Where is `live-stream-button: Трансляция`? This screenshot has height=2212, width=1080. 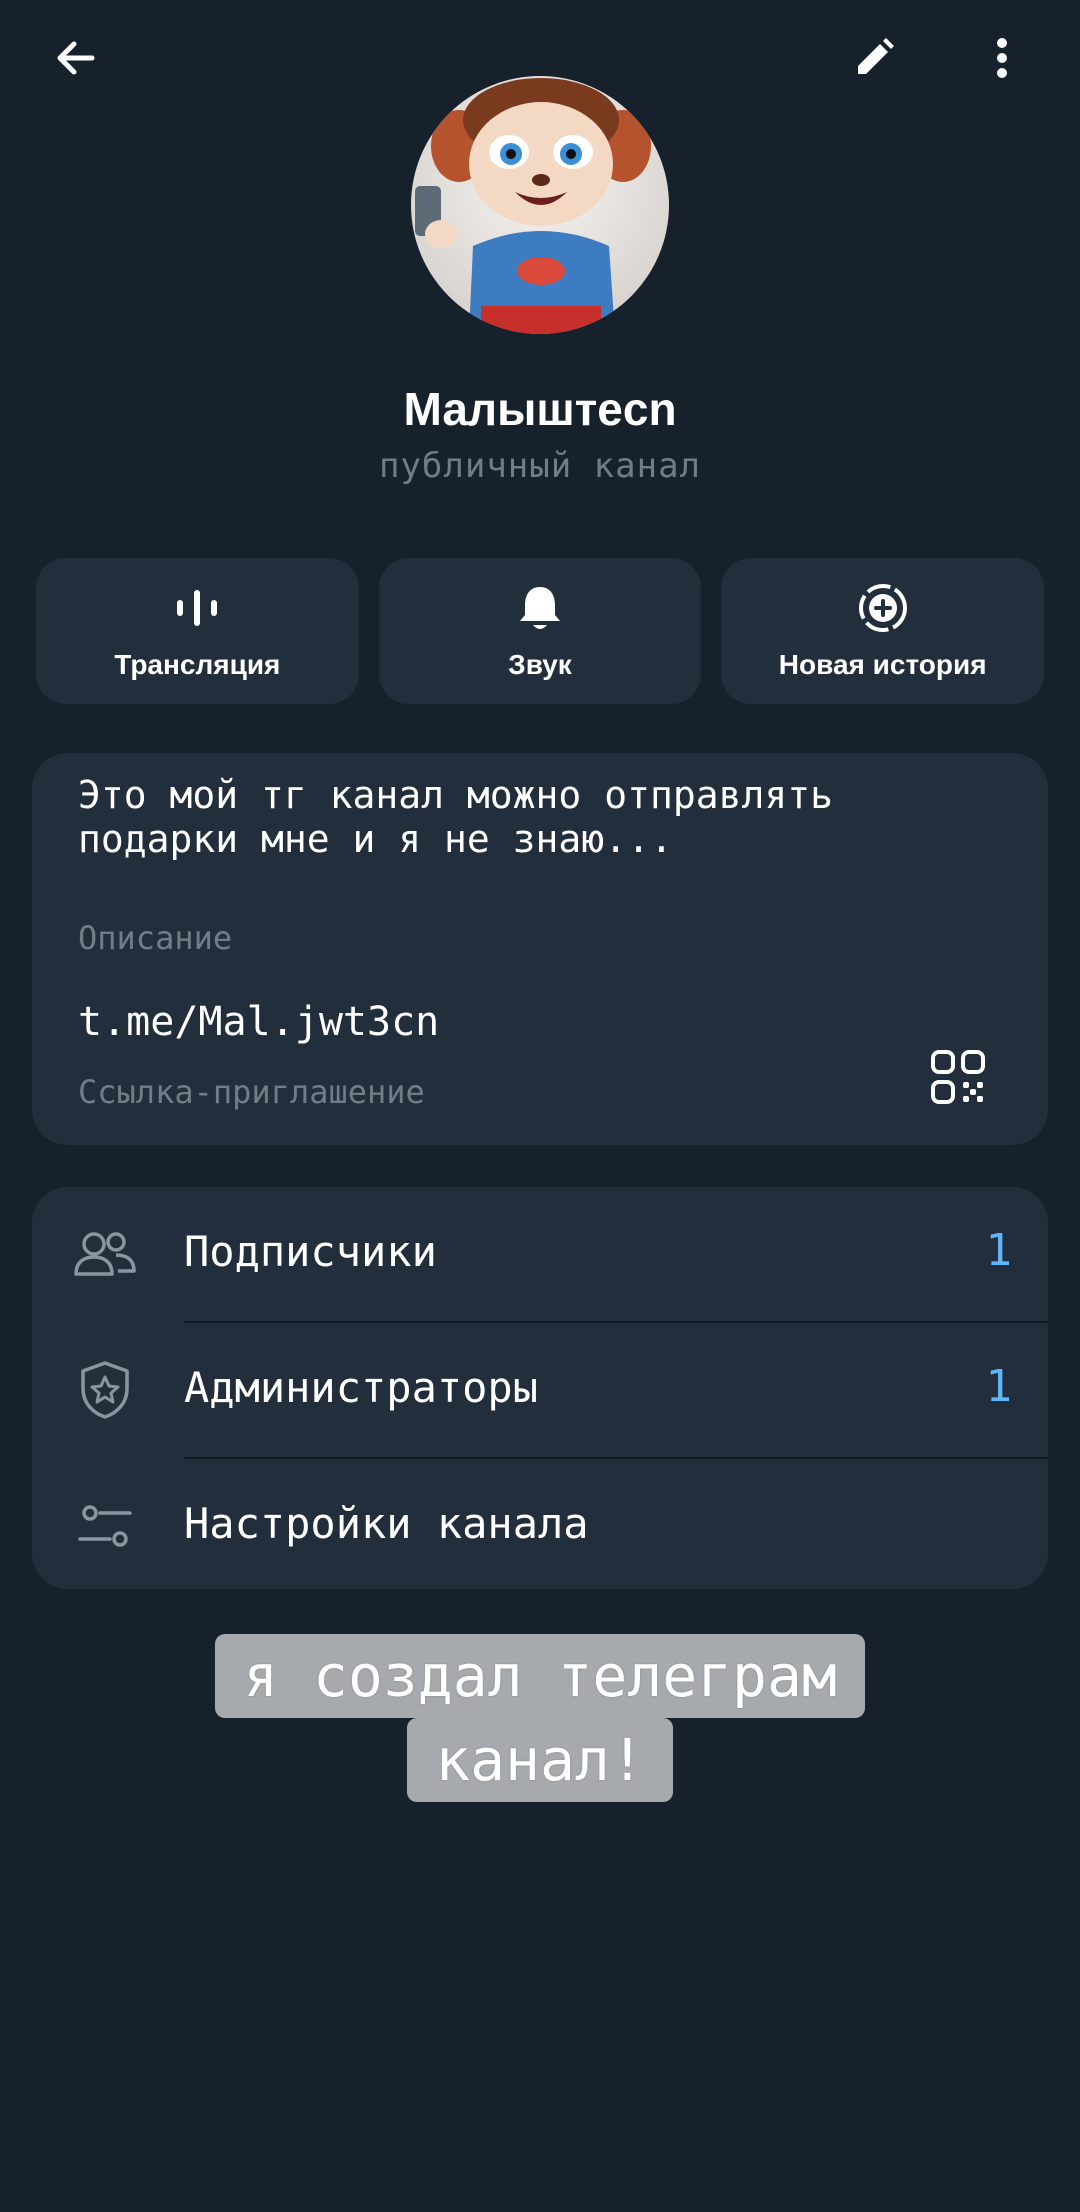
live-stream-button: Трансляция is located at coordinates (197, 631).